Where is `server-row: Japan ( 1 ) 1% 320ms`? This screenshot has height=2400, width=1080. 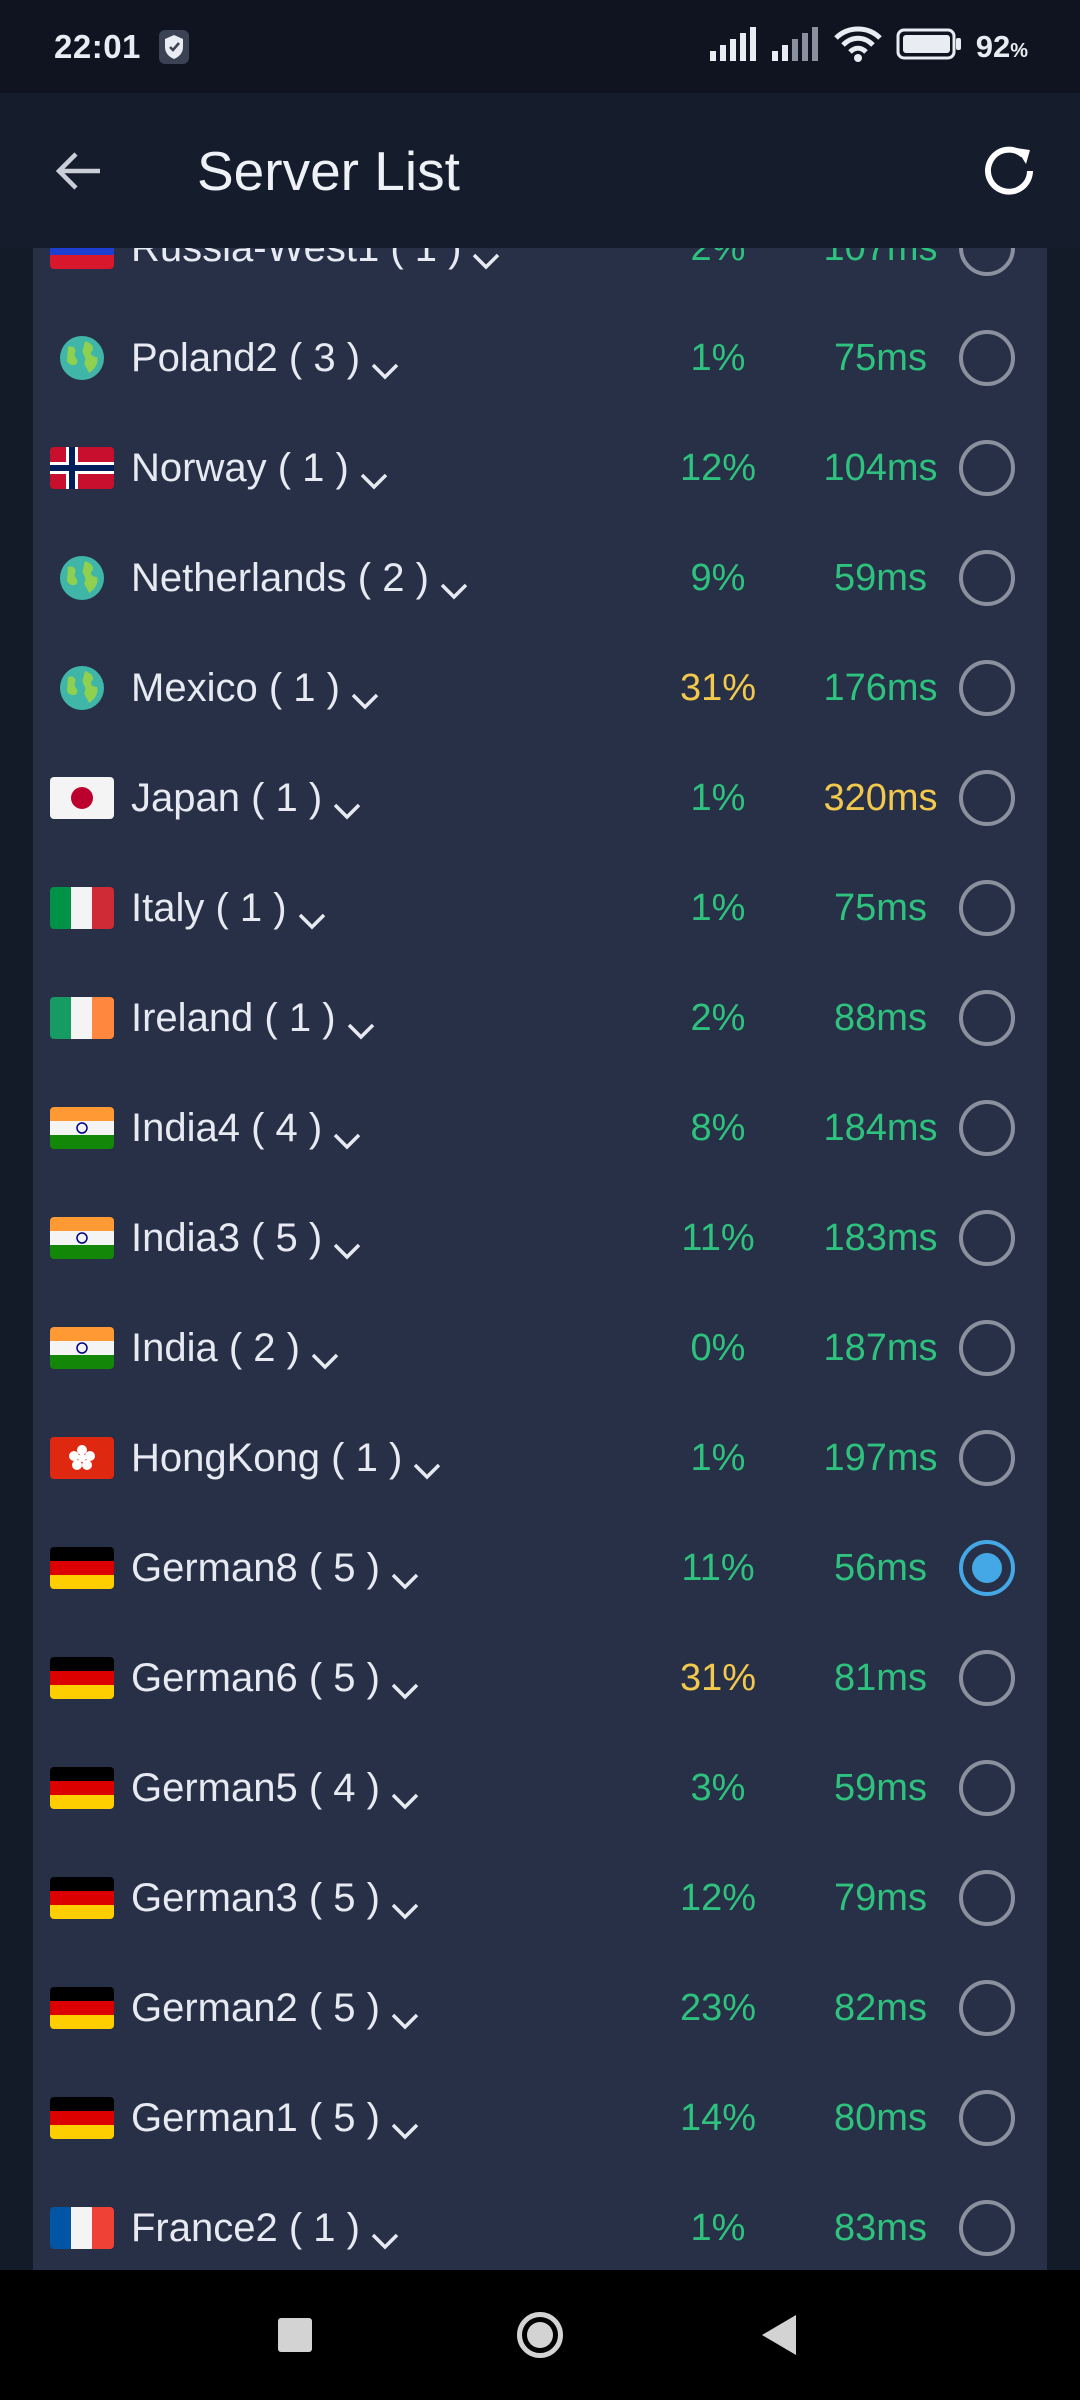
server-row: Japan ( 1 ) 1% 320ms is located at coordinates (540, 798).